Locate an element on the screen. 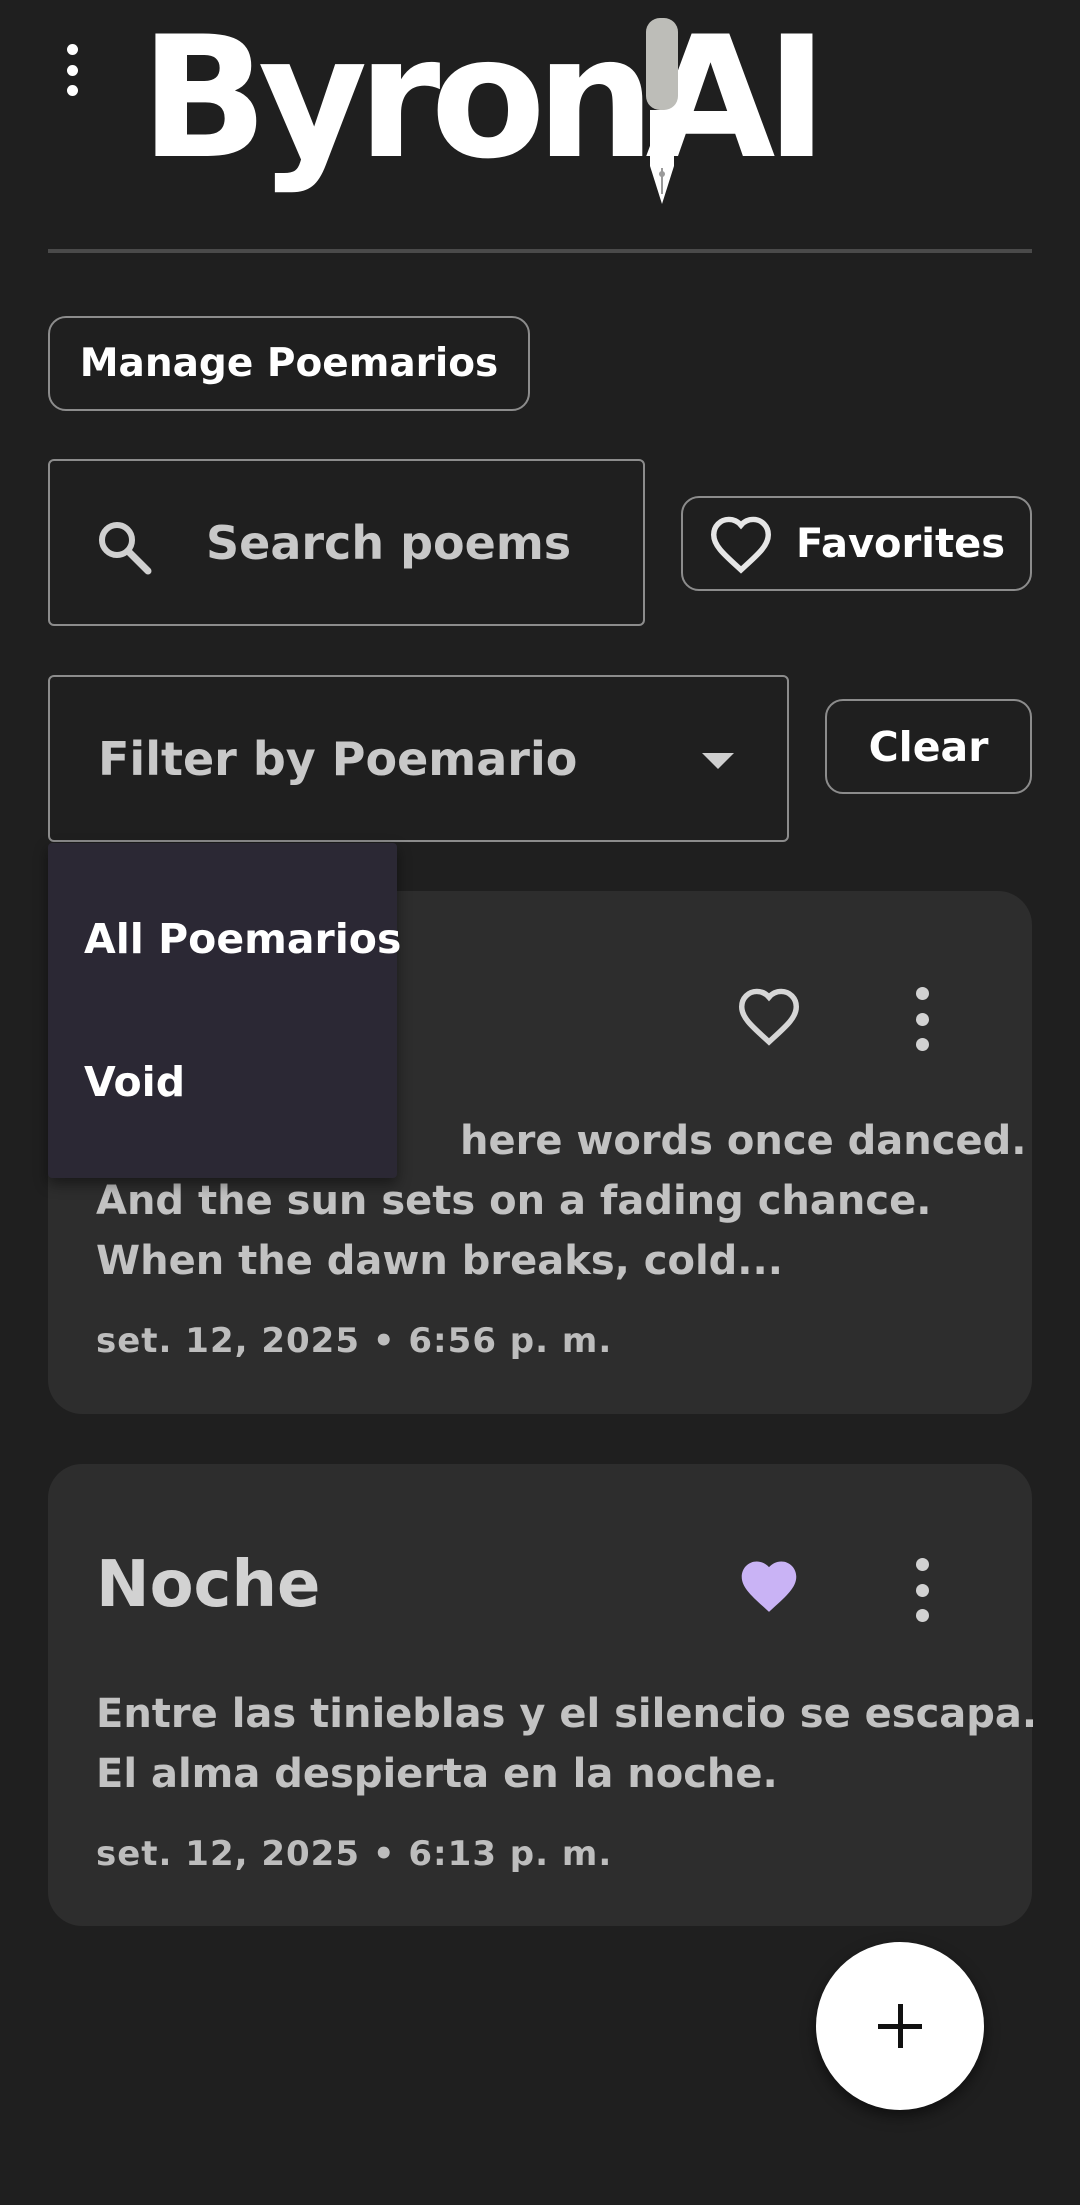 The height and width of the screenshot is (2205, 1080). add-poem-button is located at coordinates (900, 2026).